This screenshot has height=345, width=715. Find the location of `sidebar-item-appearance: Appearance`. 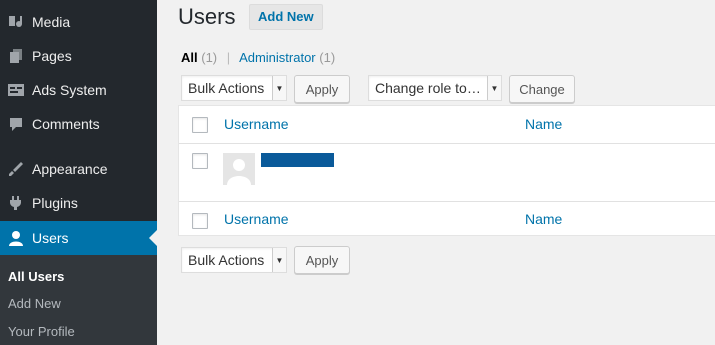

sidebar-item-appearance: Appearance is located at coordinates (78, 169).